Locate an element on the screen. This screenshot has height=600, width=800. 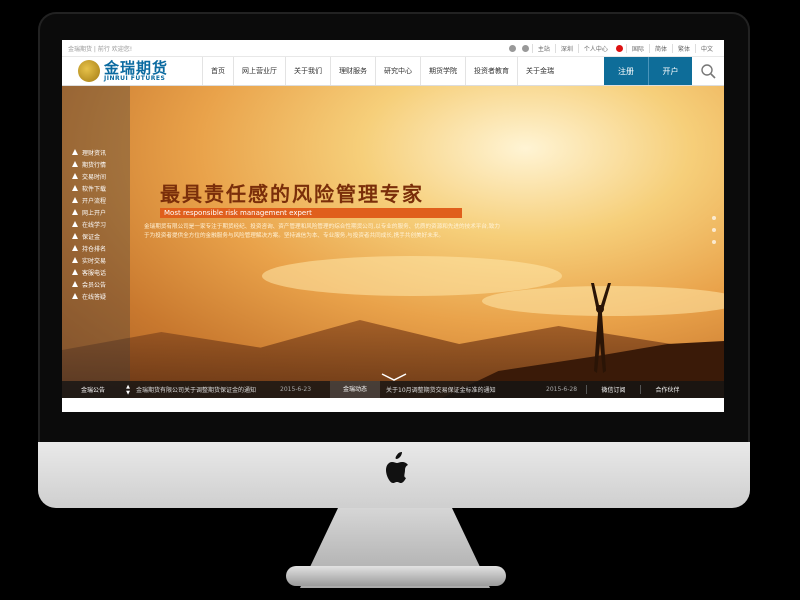
flag-icon is located at coordinates (619, 48).